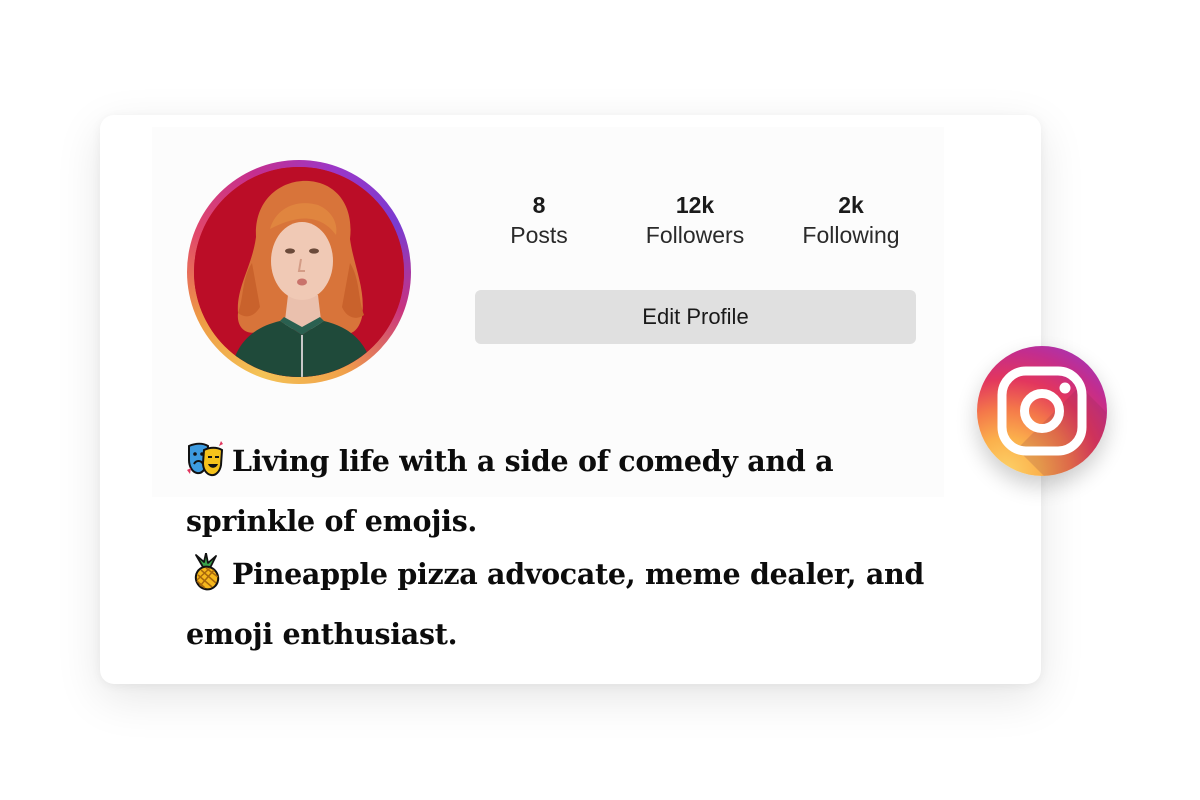  What do you see at coordinates (539, 205) in the screenshot?
I see `posts-count: 8` at bounding box center [539, 205].